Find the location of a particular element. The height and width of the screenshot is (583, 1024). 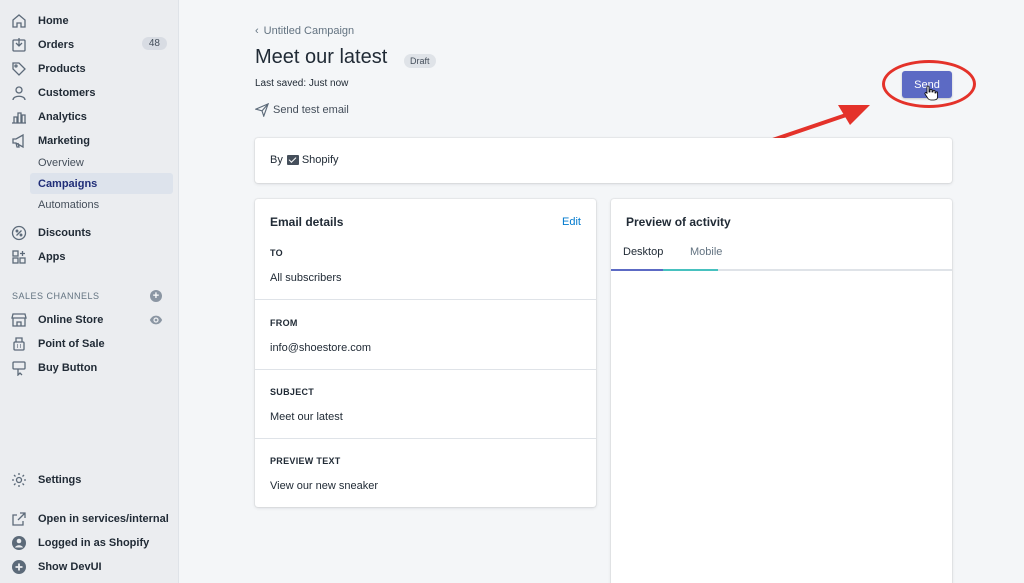

sidebar-subitem-campaigns: Campaigns is located at coordinates (101, 183).